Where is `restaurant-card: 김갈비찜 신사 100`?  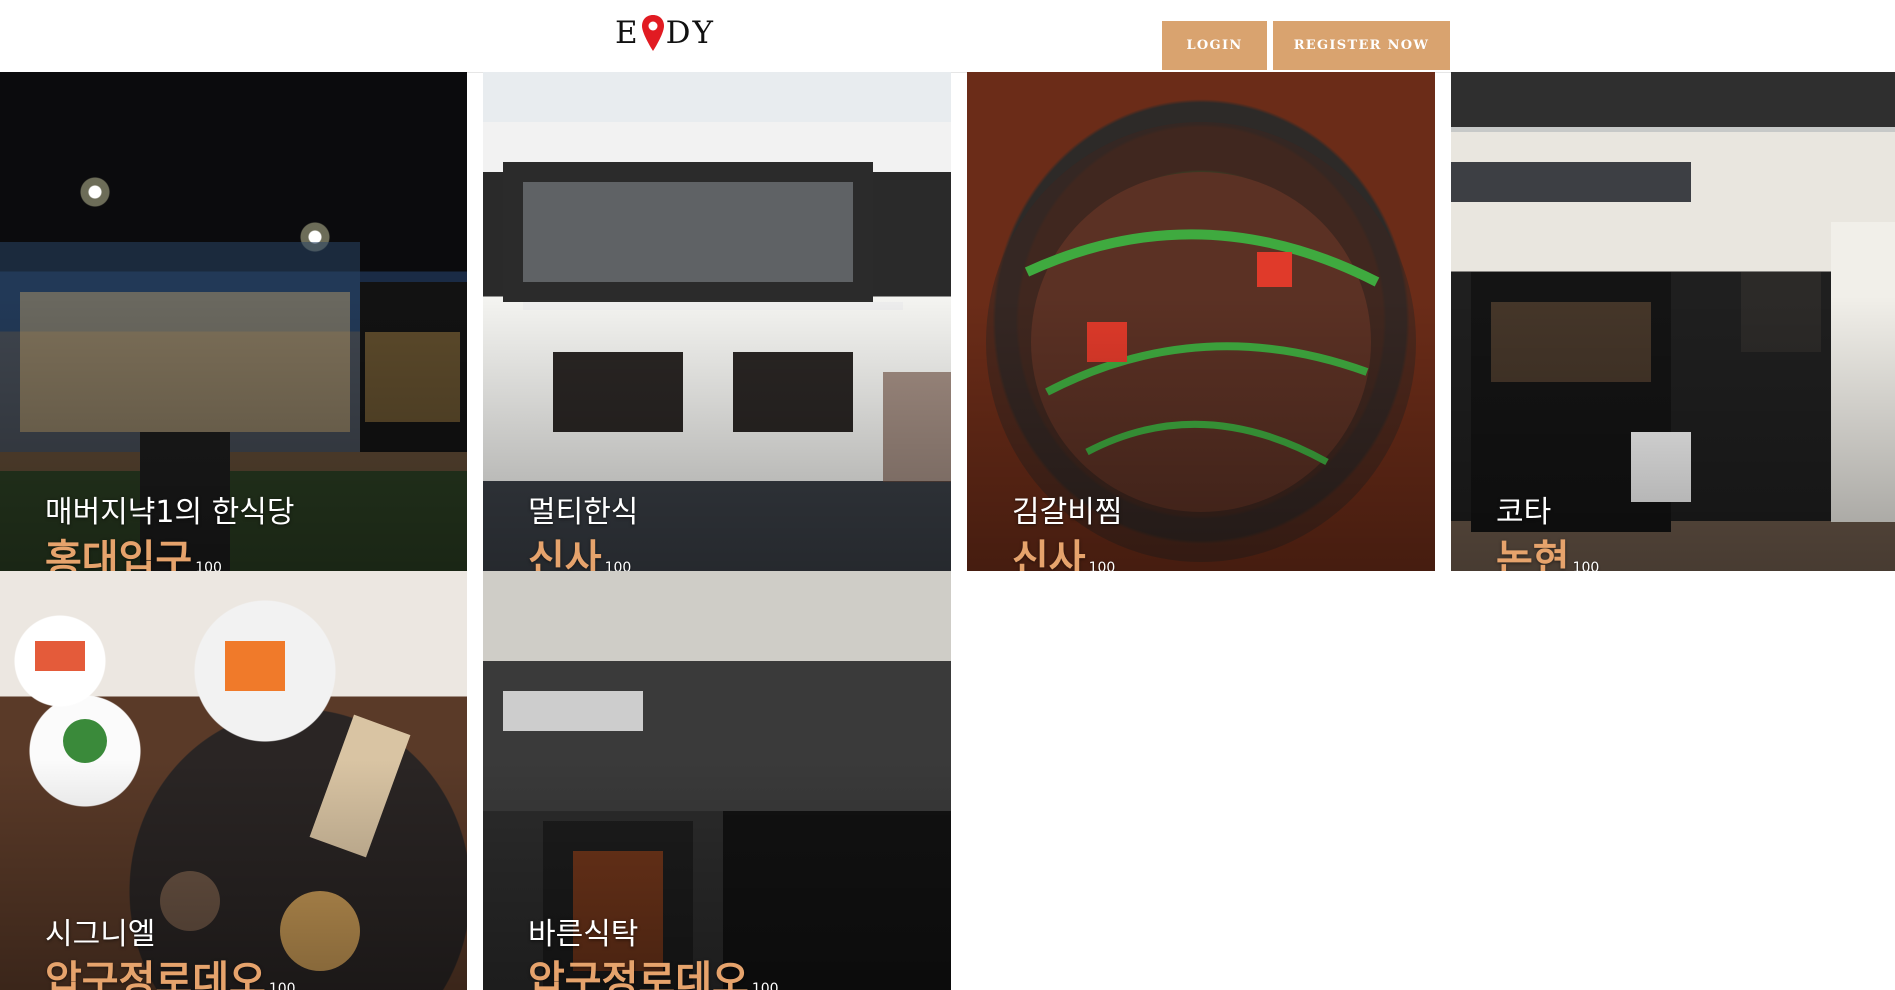 restaurant-card: 김갈비찜 신사 100 is located at coordinates (1201, 321).